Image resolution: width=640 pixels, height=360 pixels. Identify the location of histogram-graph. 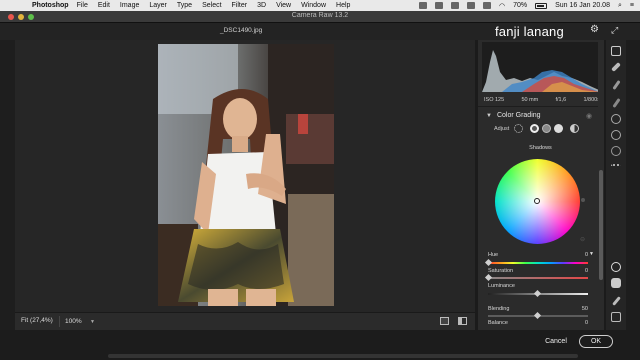
(540, 71).